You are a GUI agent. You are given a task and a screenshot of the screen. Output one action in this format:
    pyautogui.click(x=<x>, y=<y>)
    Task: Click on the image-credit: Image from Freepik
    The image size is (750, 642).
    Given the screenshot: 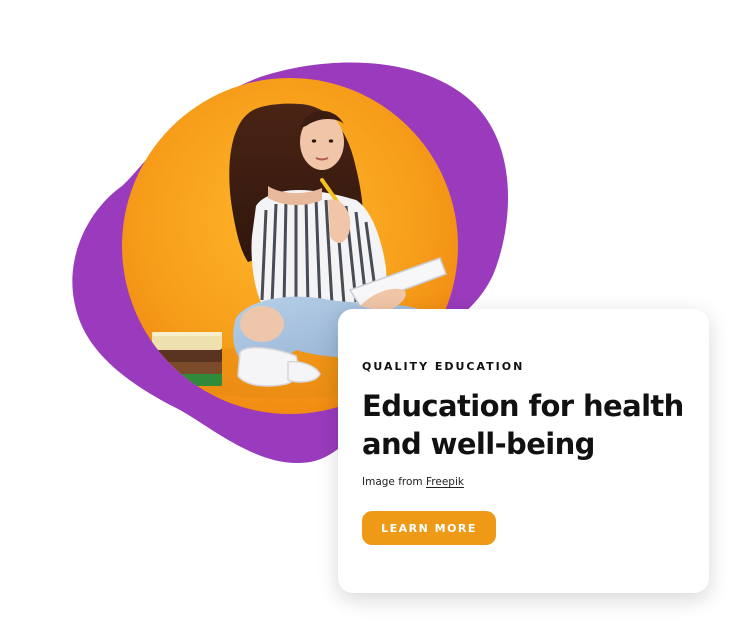 What is the action you would take?
    pyautogui.click(x=413, y=482)
    